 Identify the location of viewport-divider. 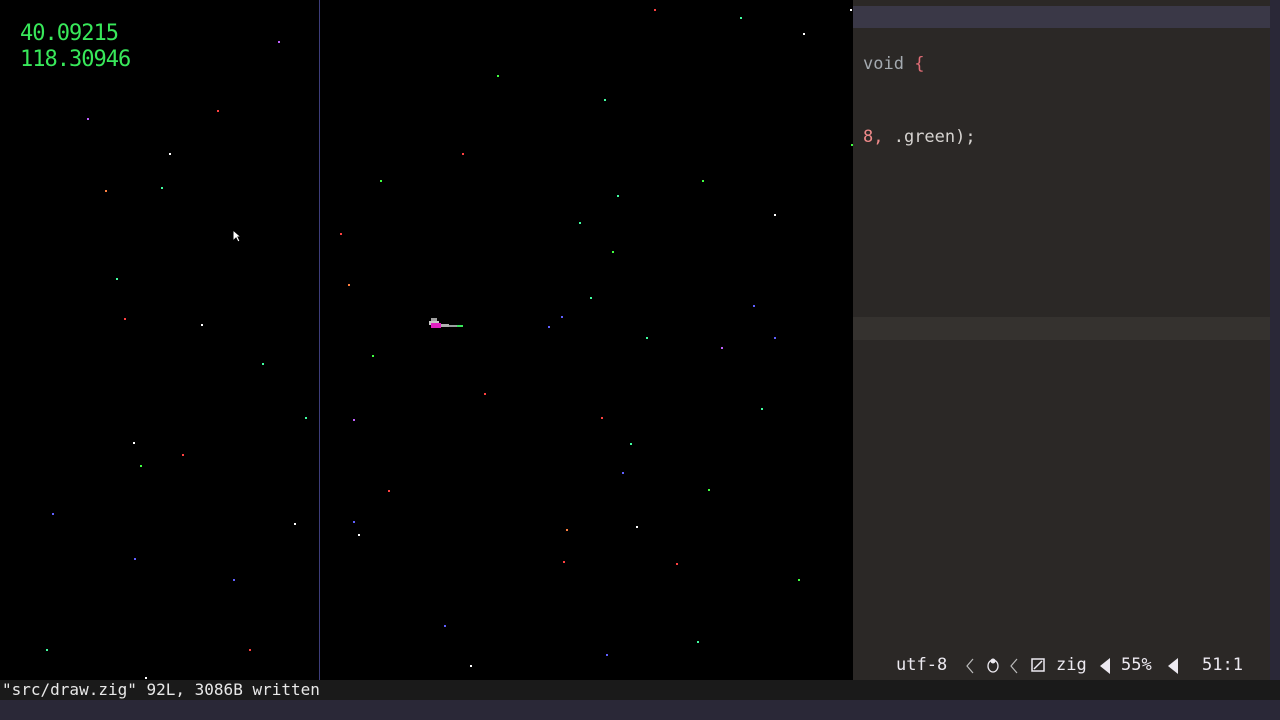
(319, 341).